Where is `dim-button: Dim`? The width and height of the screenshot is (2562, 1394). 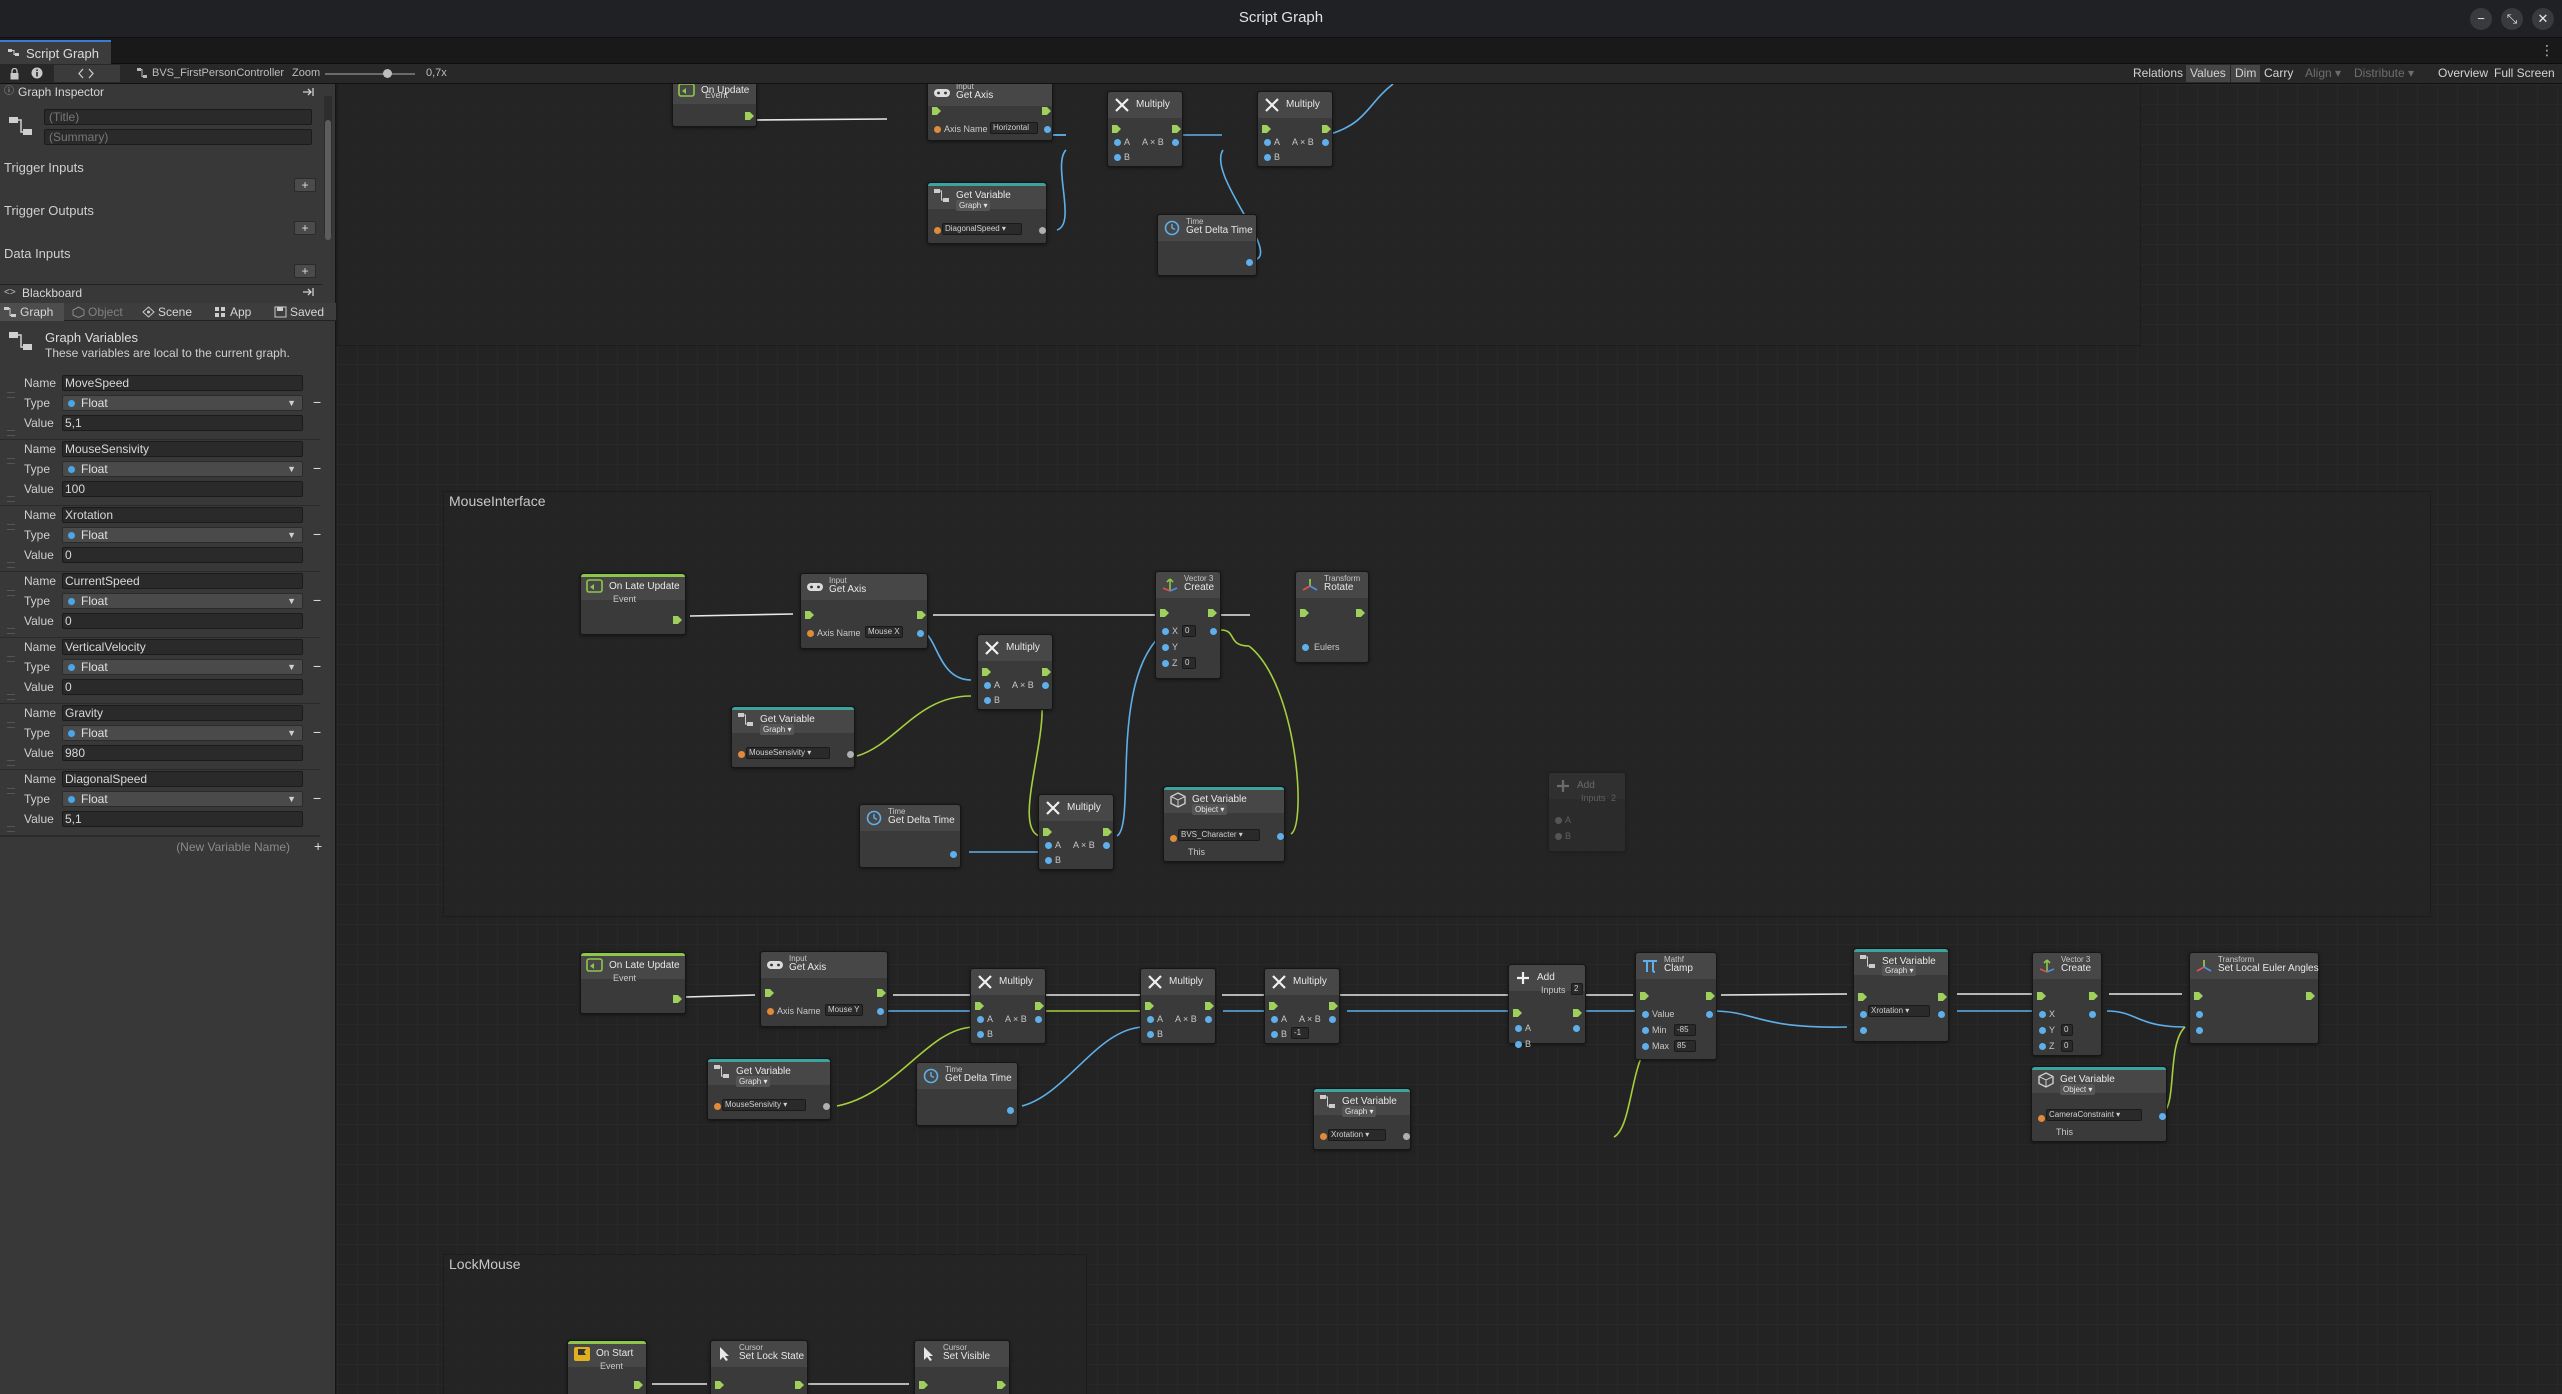 dim-button: Dim is located at coordinates (2246, 73).